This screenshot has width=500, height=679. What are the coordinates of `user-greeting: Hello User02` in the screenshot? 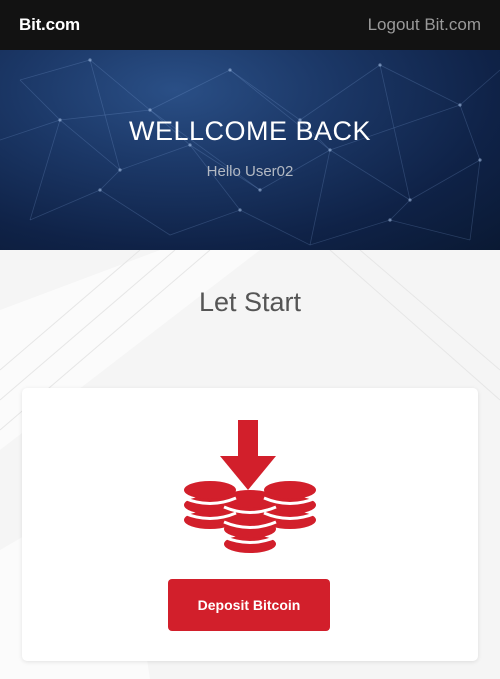 It's located at (250, 171).